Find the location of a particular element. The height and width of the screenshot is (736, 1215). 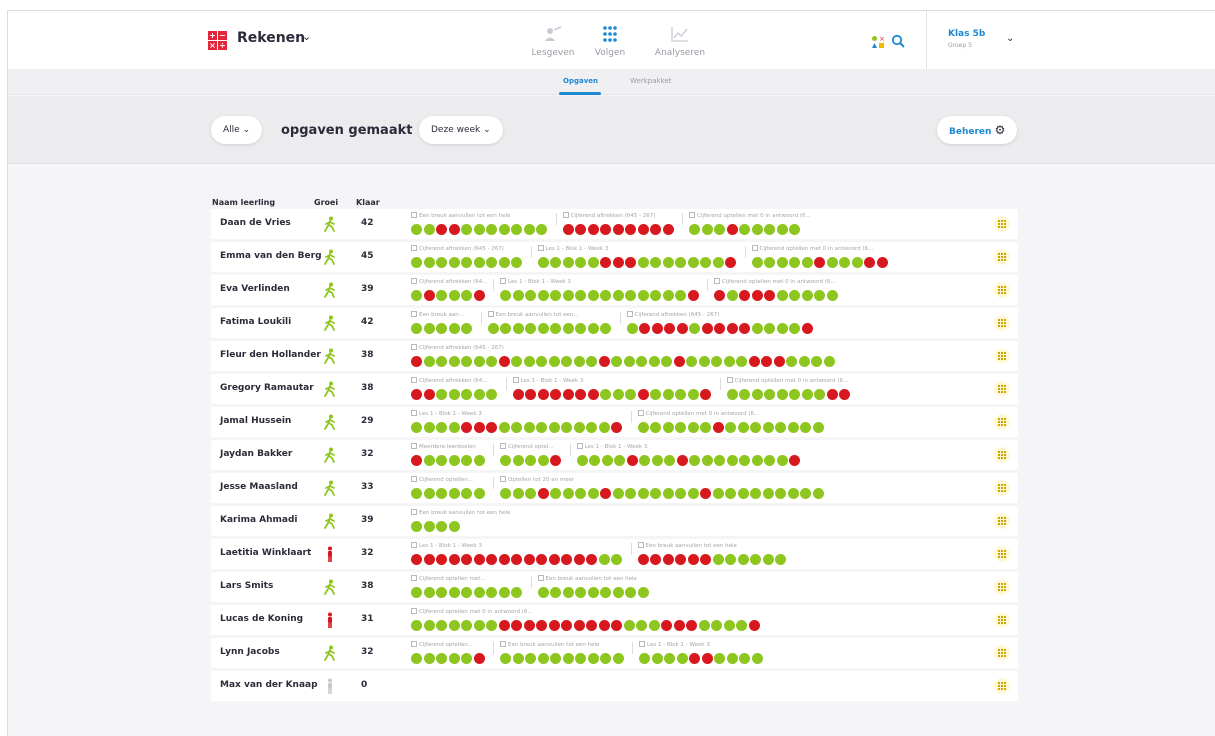

class-name: Klas 5b is located at coordinates (966, 34).